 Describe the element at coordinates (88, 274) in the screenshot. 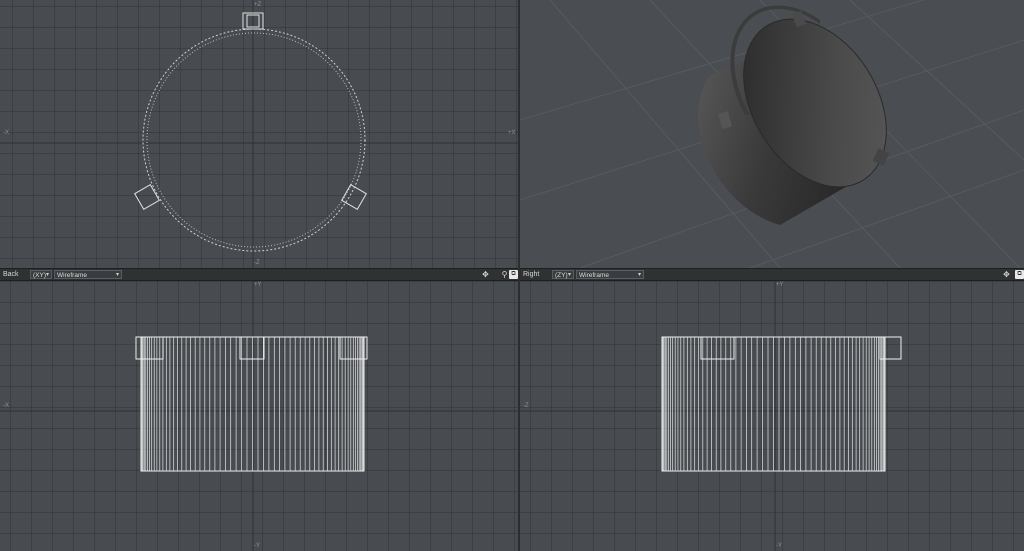

I see `back-mode-dropdown: Wireframe ▾` at that location.